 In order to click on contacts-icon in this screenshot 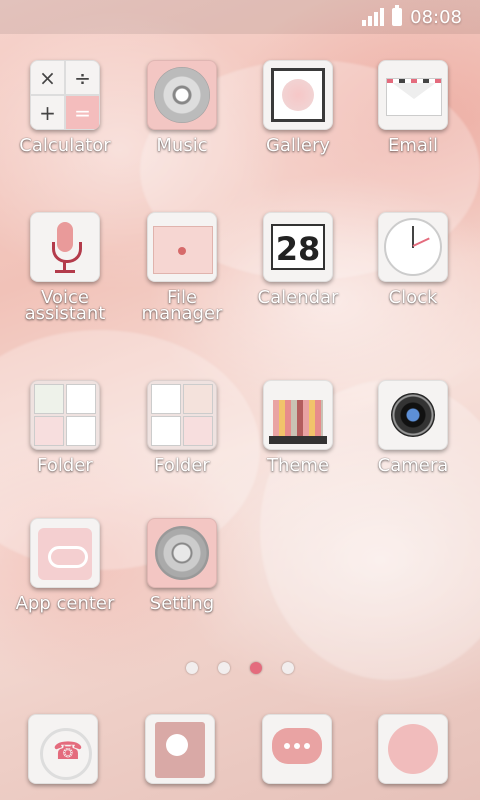, I will do `click(180, 749)`.